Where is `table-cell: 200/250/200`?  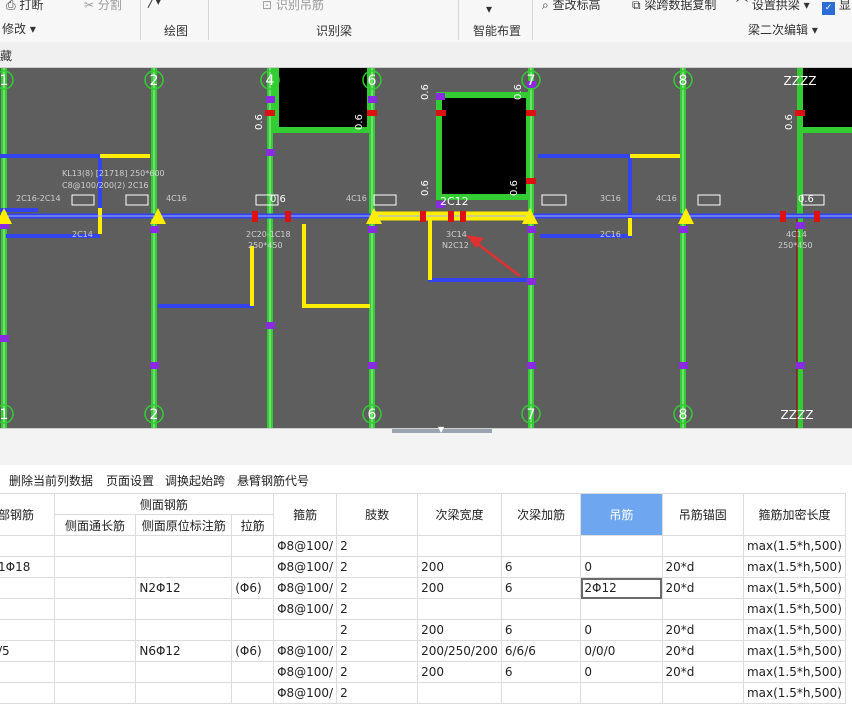
table-cell: 200/250/200 is located at coordinates (459, 651).